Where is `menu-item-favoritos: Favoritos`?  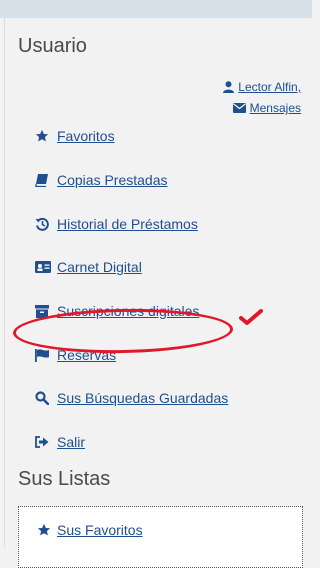
menu-item-favoritos: Favoritos is located at coordinates (75, 136).